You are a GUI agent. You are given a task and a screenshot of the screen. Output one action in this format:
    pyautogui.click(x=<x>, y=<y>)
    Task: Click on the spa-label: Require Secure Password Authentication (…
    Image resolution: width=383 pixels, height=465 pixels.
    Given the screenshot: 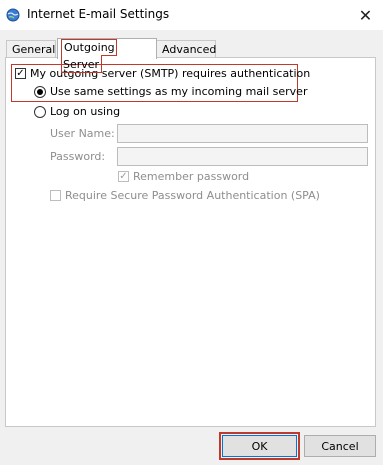 What is the action you would take?
    pyautogui.click(x=192, y=195)
    